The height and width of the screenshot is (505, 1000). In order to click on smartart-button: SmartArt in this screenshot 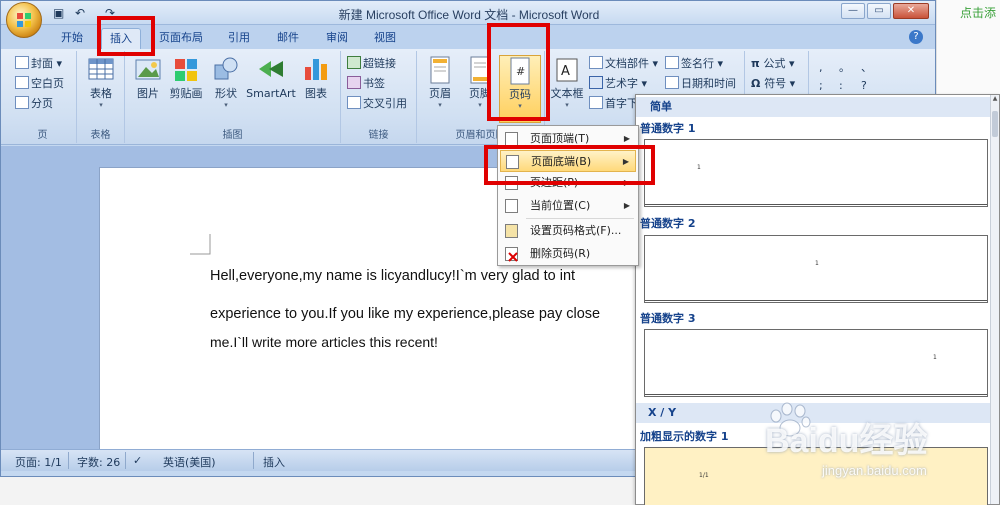, I will do `click(271, 78)`.